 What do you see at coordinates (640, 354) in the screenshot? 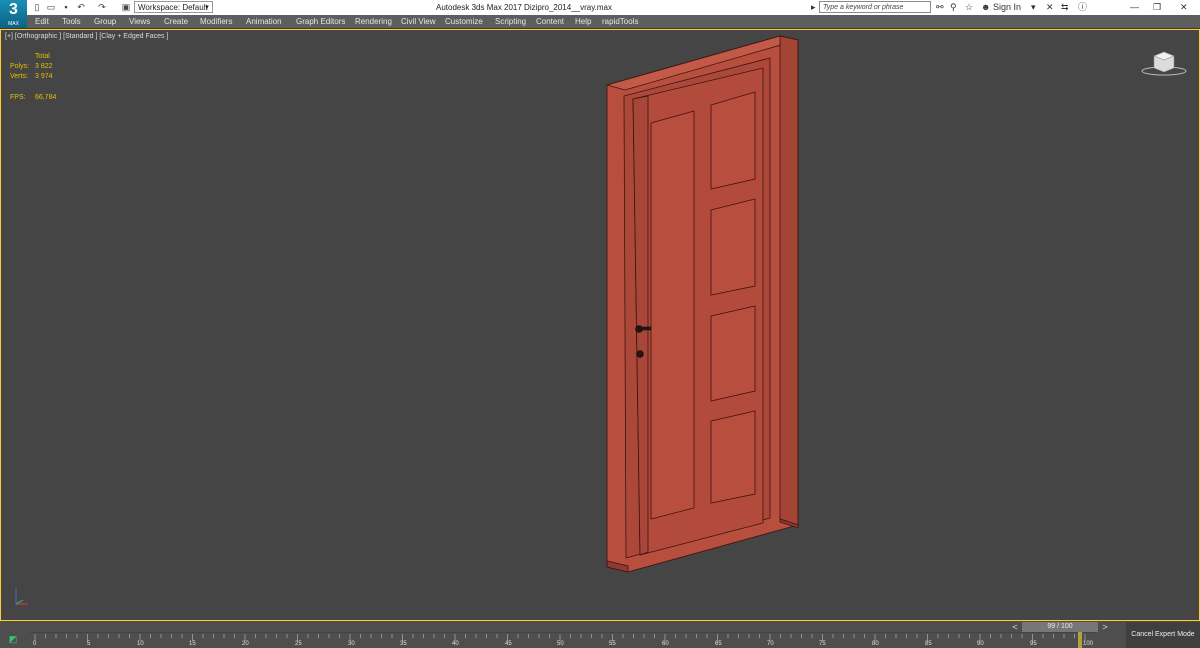
I see `door-keyhole-icon` at bounding box center [640, 354].